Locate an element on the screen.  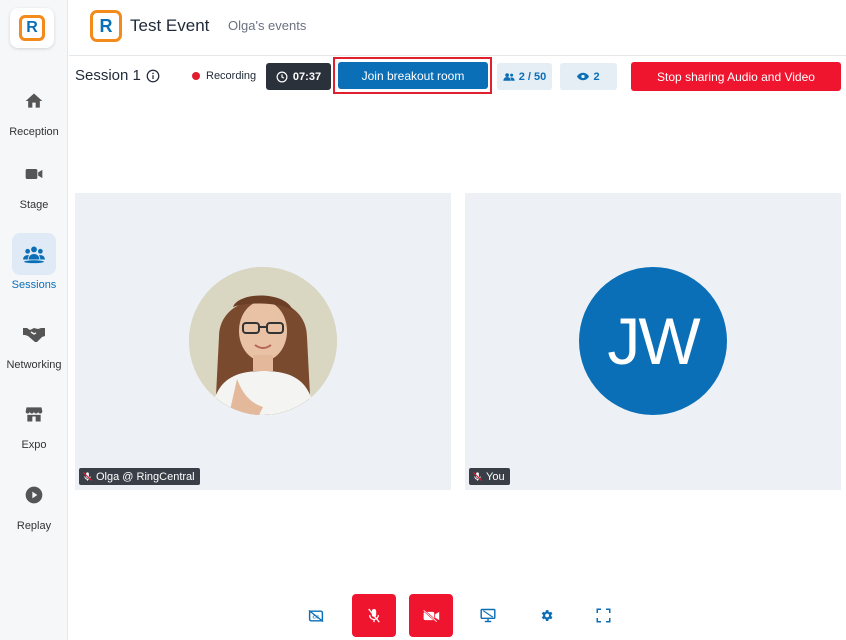
session-title: Session 1 is located at coordinates (108, 75).